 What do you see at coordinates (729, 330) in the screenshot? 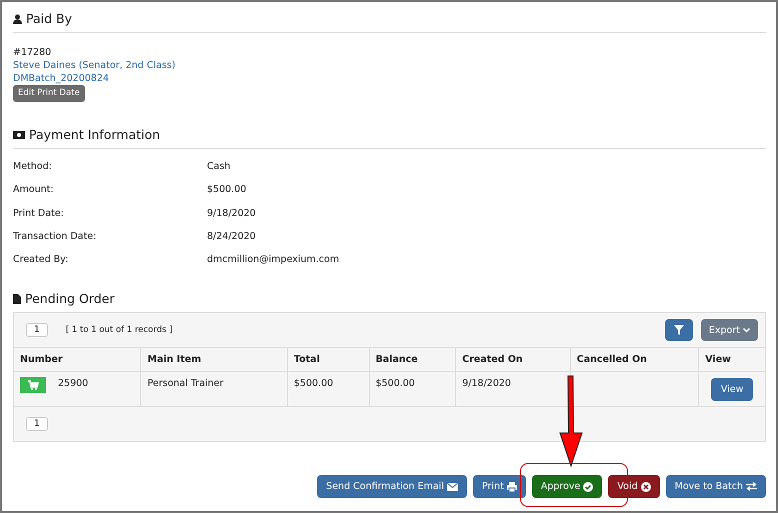
I see `export-button: Export` at bounding box center [729, 330].